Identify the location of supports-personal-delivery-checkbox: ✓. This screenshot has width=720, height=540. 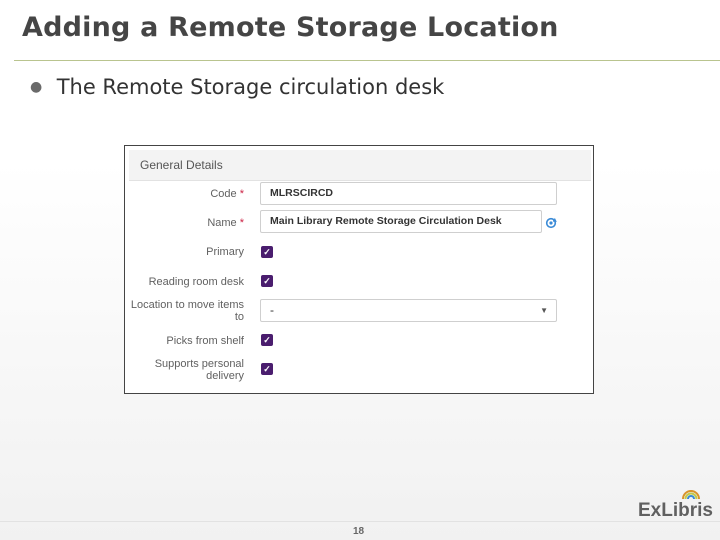
(267, 369).